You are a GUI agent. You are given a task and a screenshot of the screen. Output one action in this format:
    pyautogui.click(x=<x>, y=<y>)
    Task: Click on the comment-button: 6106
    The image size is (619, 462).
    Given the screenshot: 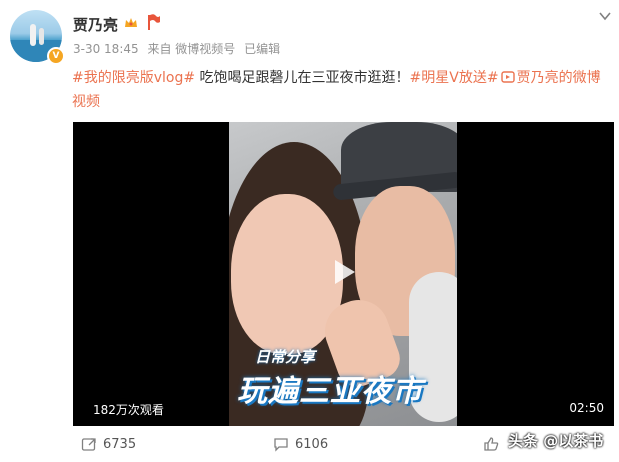 What is the action you would take?
    pyautogui.click(x=300, y=444)
    